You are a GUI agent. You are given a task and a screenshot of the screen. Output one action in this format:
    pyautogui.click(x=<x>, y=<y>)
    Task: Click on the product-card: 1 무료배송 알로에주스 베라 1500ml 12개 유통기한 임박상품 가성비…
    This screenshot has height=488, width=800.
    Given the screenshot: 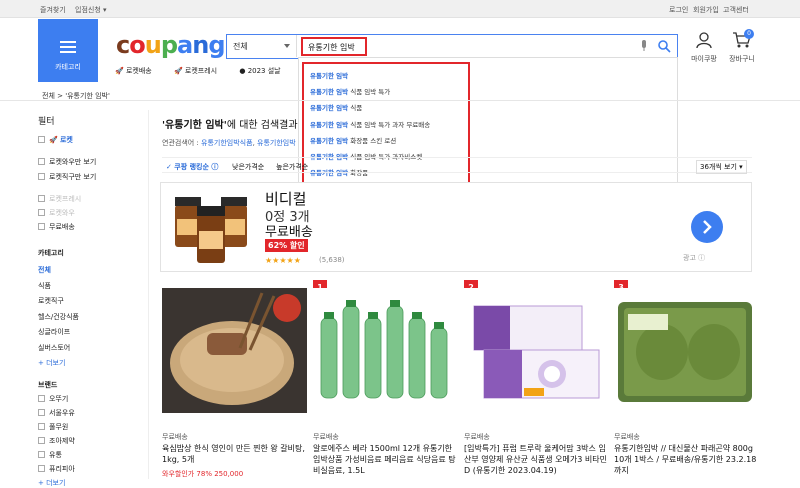 What is the action you would take?
    pyautogui.click(x=385, y=379)
    